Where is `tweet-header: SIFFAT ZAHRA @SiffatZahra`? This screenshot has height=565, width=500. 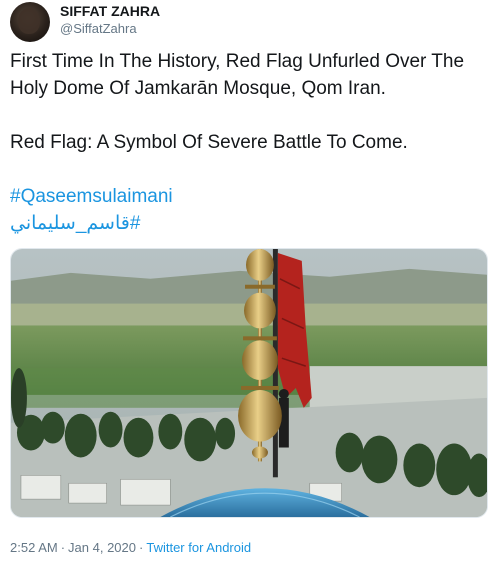 tweet-header: SIFFAT ZAHRA @SiffatZahra is located at coordinates (85, 22).